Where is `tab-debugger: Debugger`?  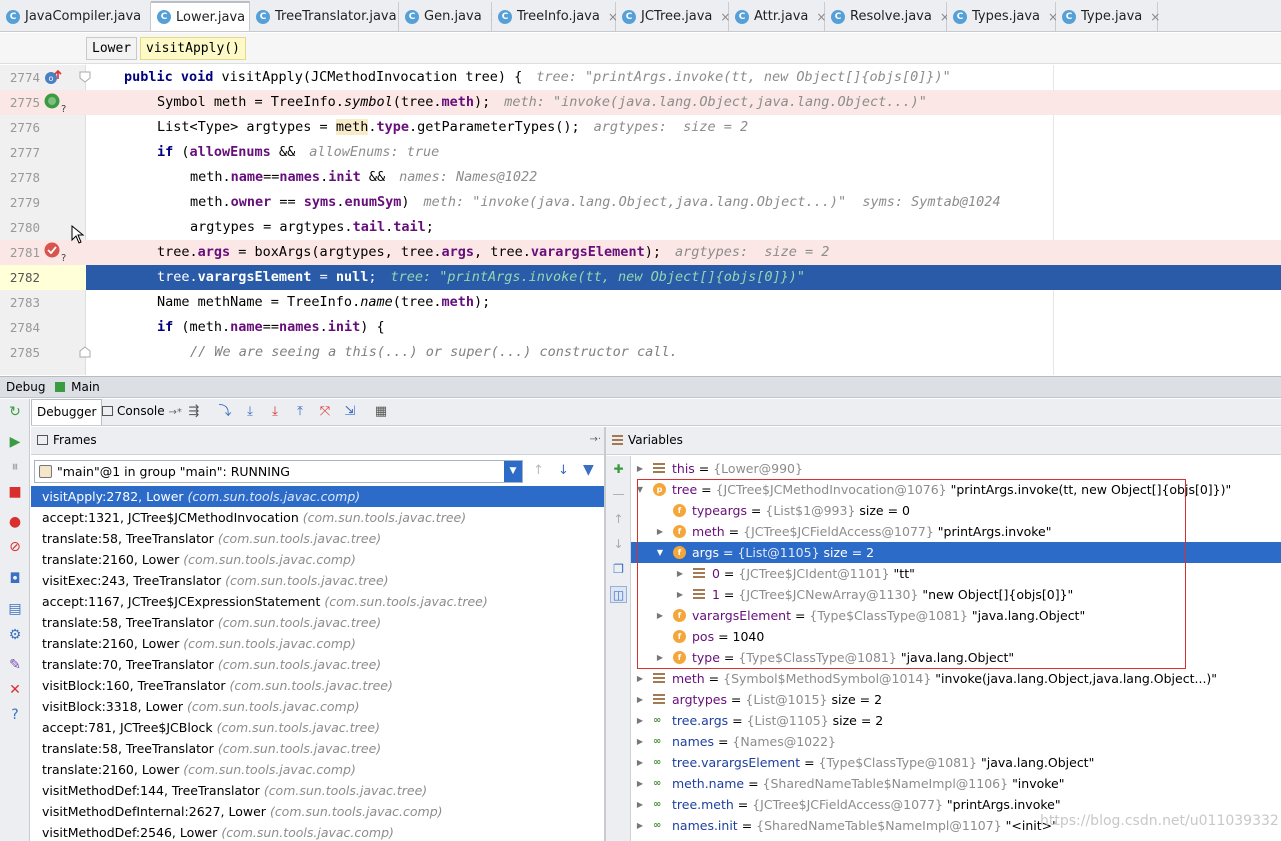
tab-debugger: Debugger is located at coordinates (67, 412).